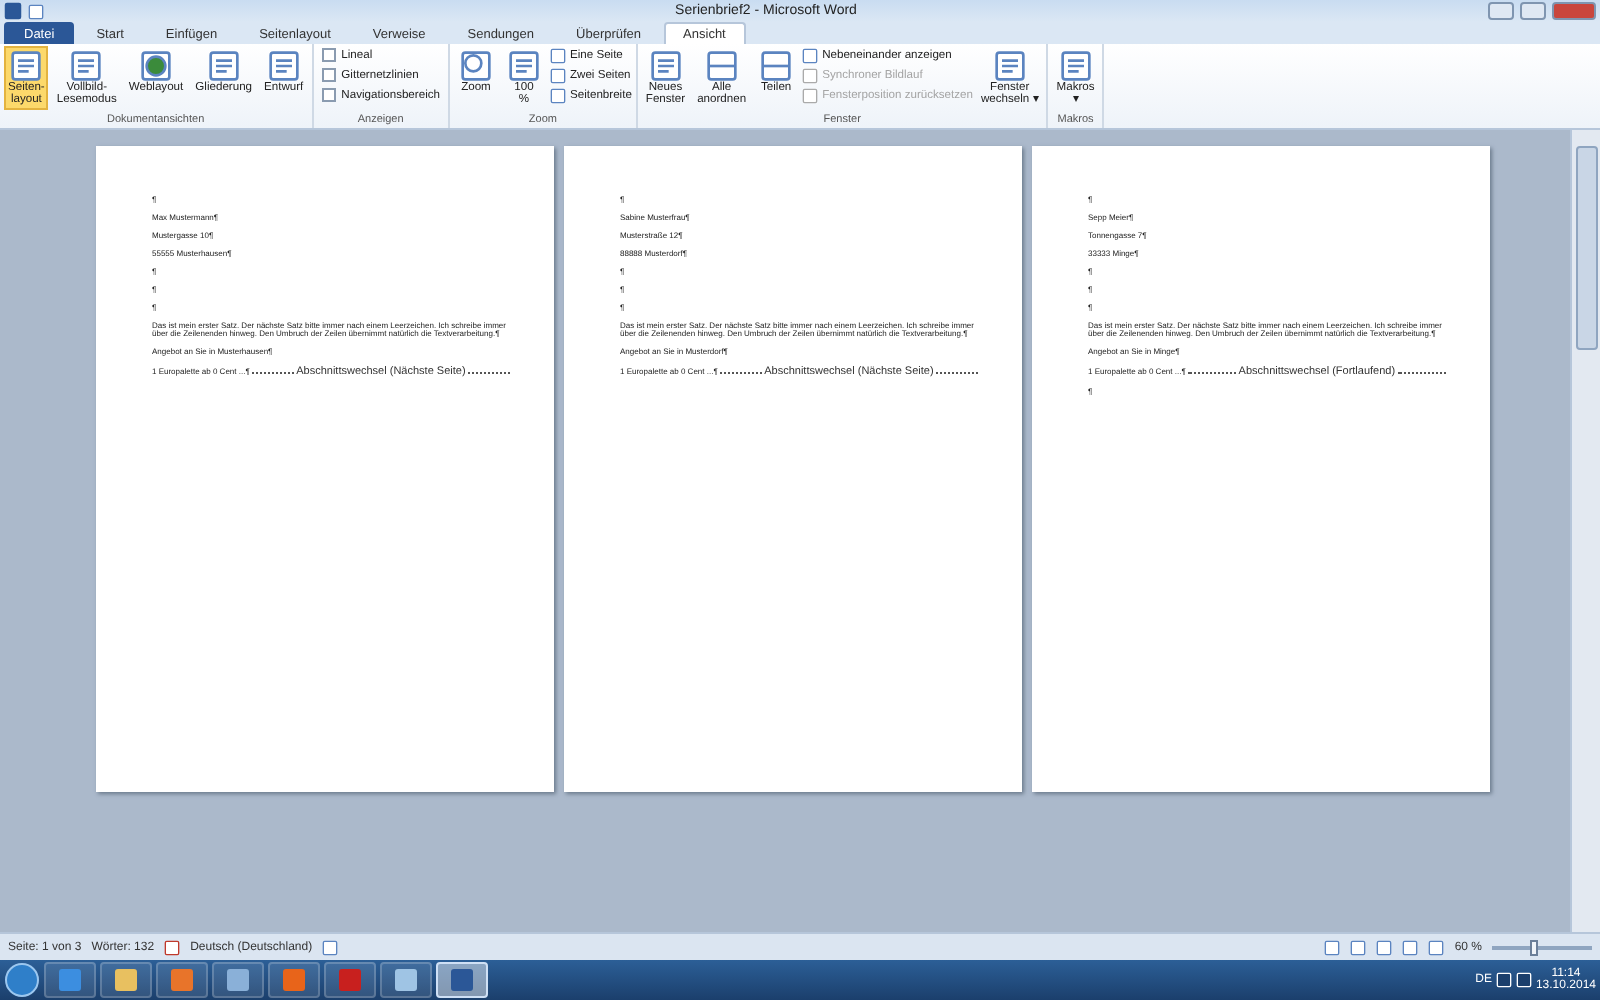 The height and width of the screenshot is (1000, 1600). Describe the element at coordinates (156, 66) in the screenshot. I see `globe-icon` at that location.